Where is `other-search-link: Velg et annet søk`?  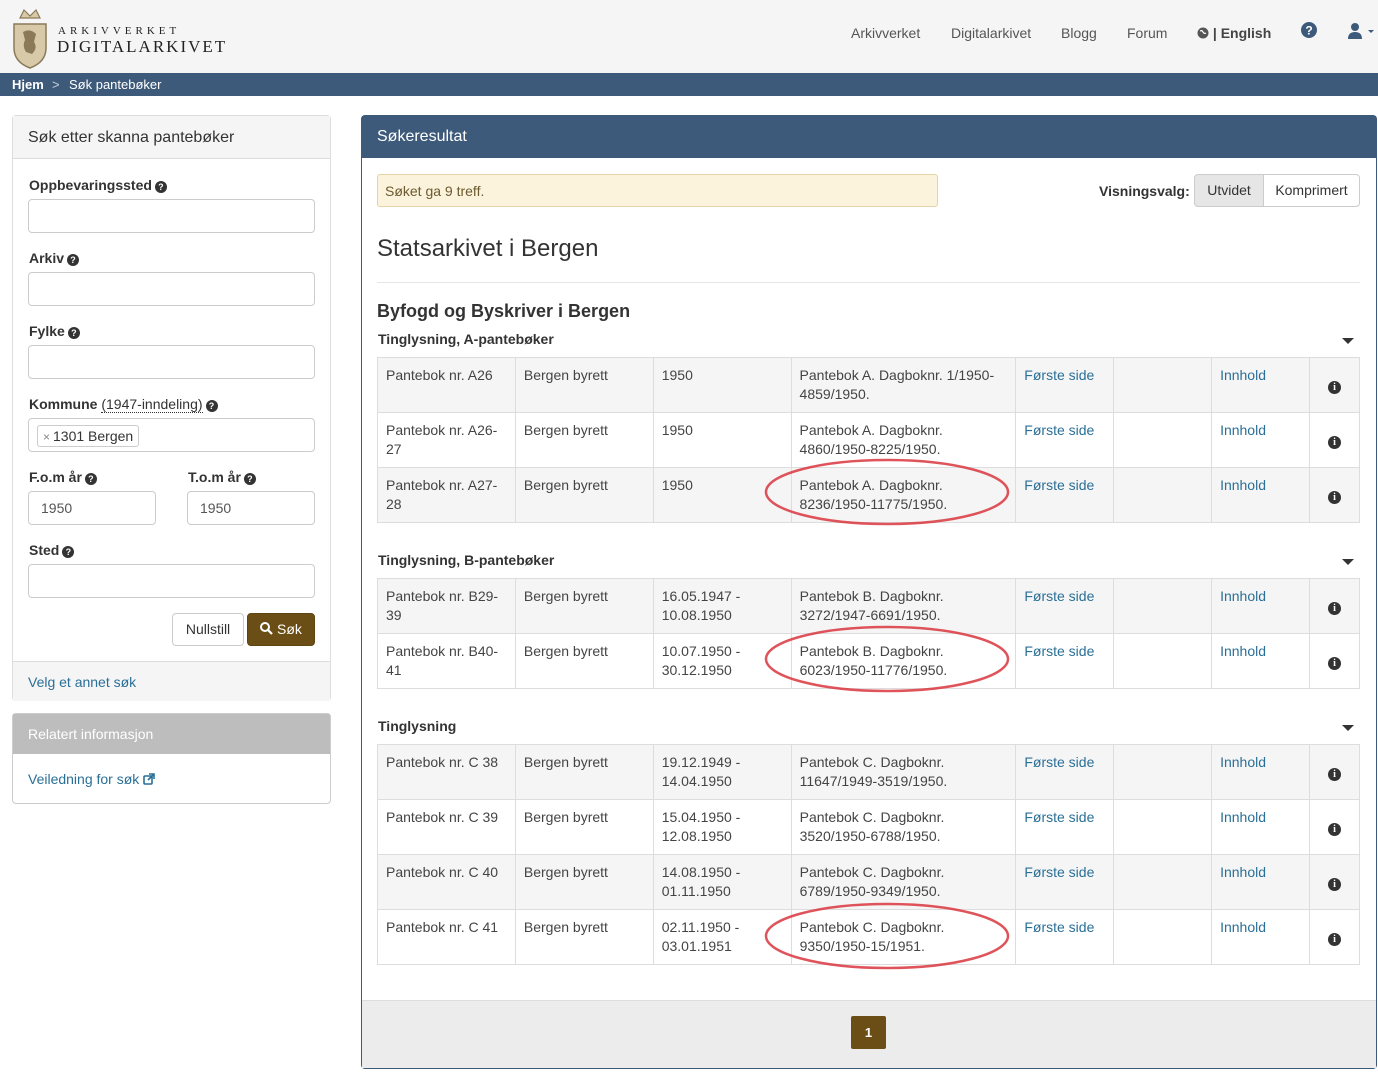 other-search-link: Velg et annet søk is located at coordinates (82, 682).